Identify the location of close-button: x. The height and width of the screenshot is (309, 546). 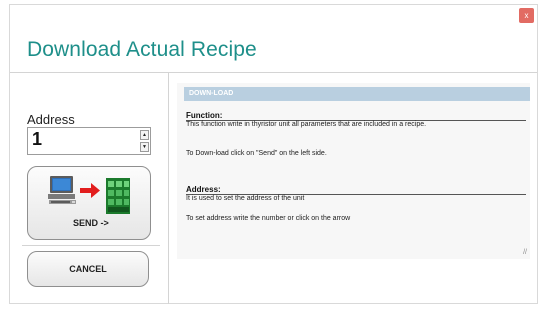
(526, 15).